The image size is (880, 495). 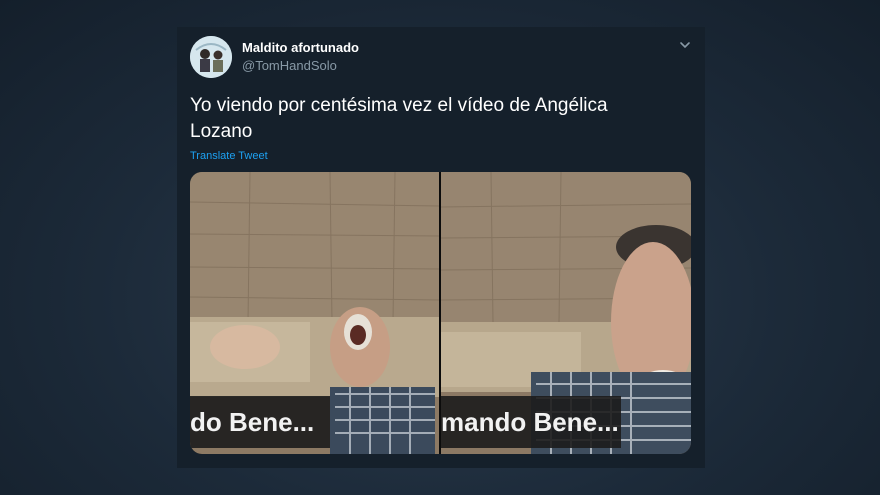 I want to click on display-name: Maldito afortunado, so click(x=300, y=47).